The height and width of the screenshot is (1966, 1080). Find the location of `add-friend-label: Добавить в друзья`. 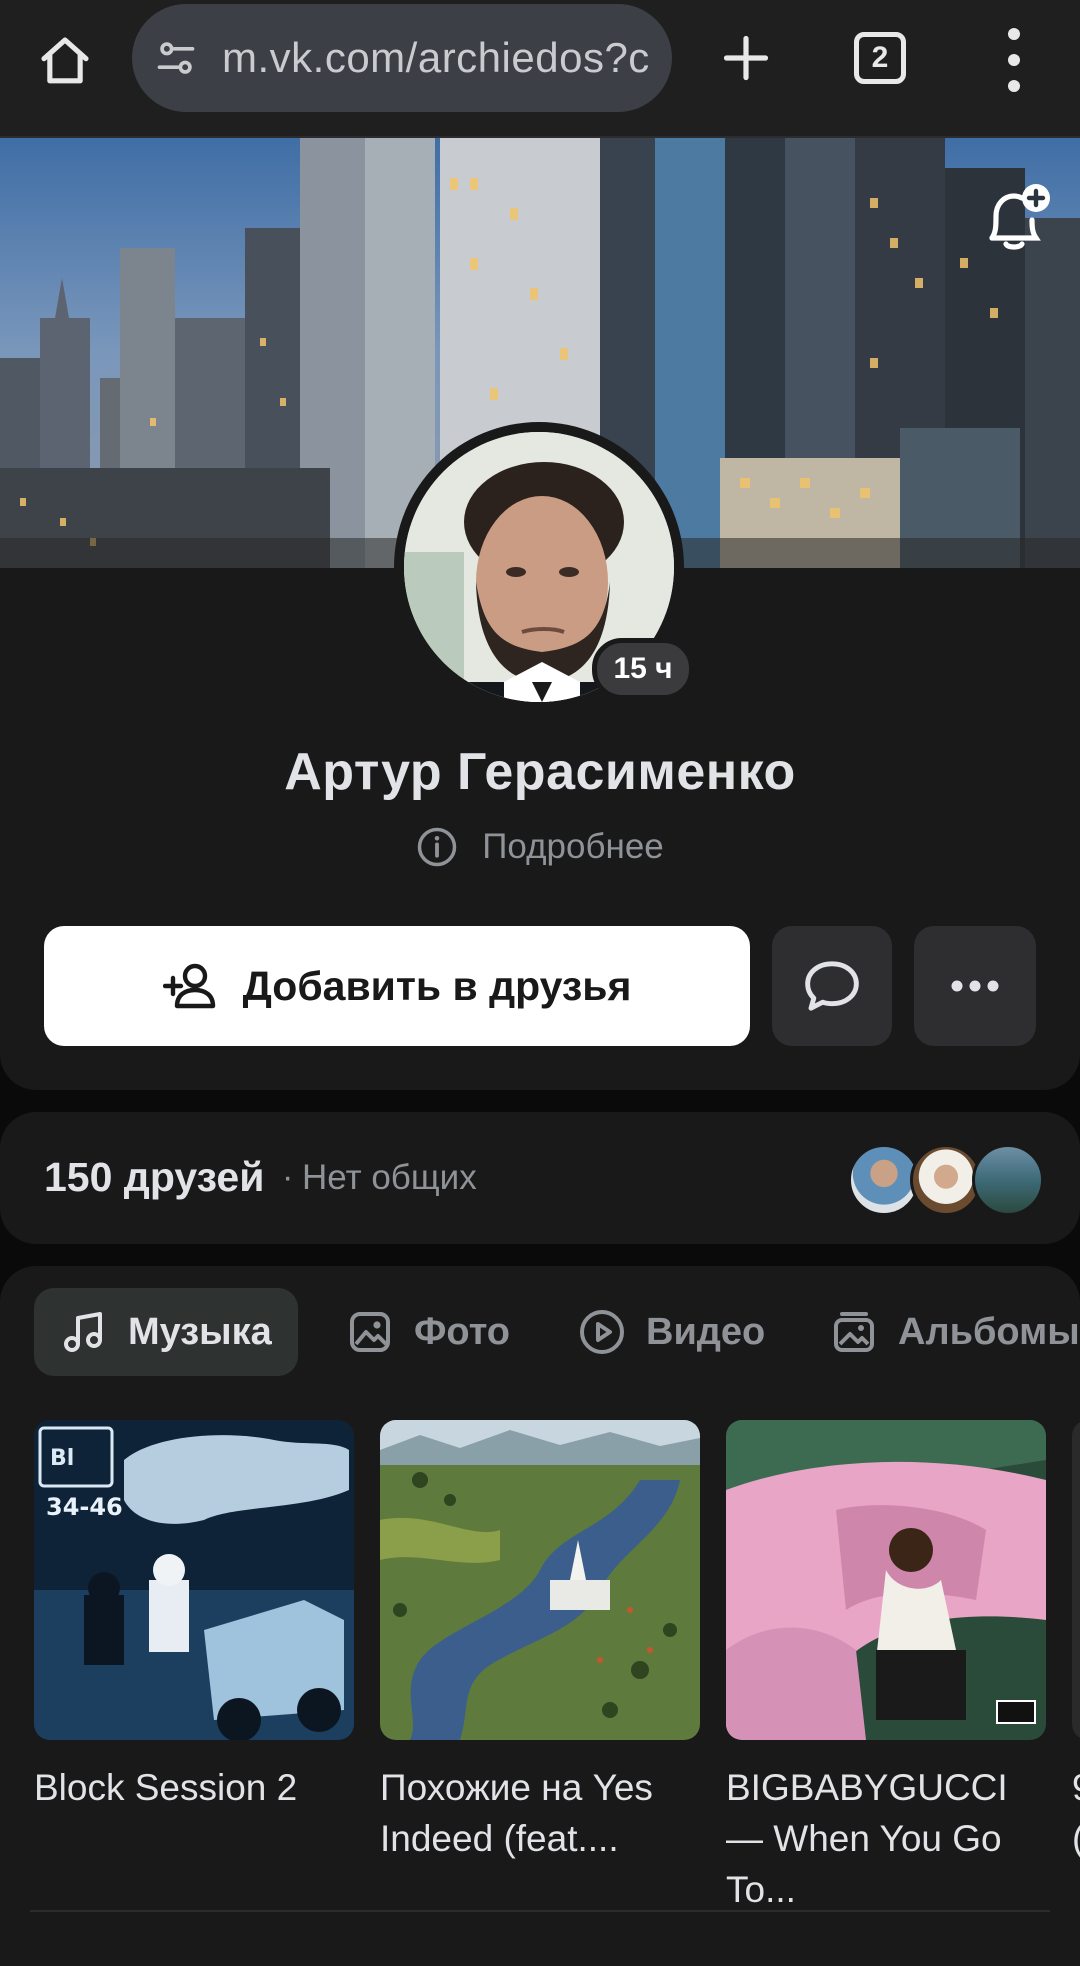

add-friend-label: Добавить в друзья is located at coordinates (437, 985).